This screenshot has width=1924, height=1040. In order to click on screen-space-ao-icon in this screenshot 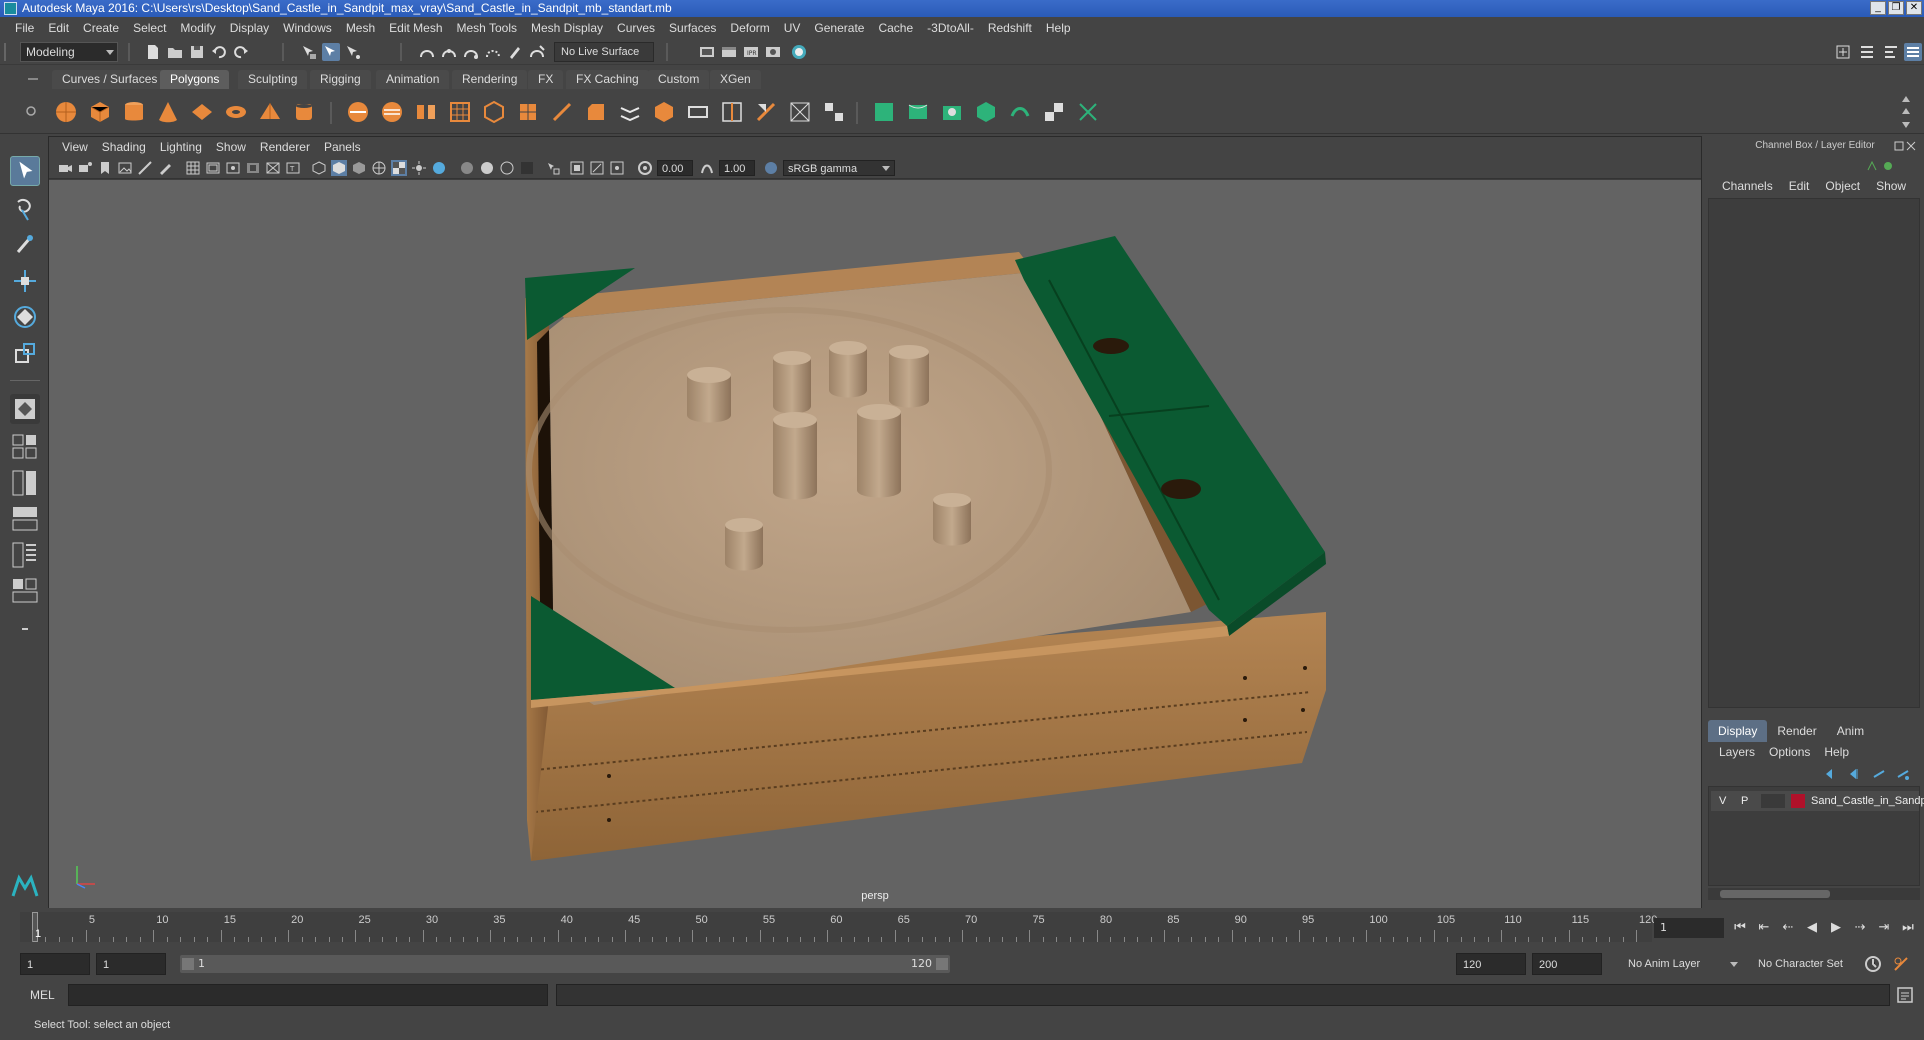, I will do `click(467, 168)`.